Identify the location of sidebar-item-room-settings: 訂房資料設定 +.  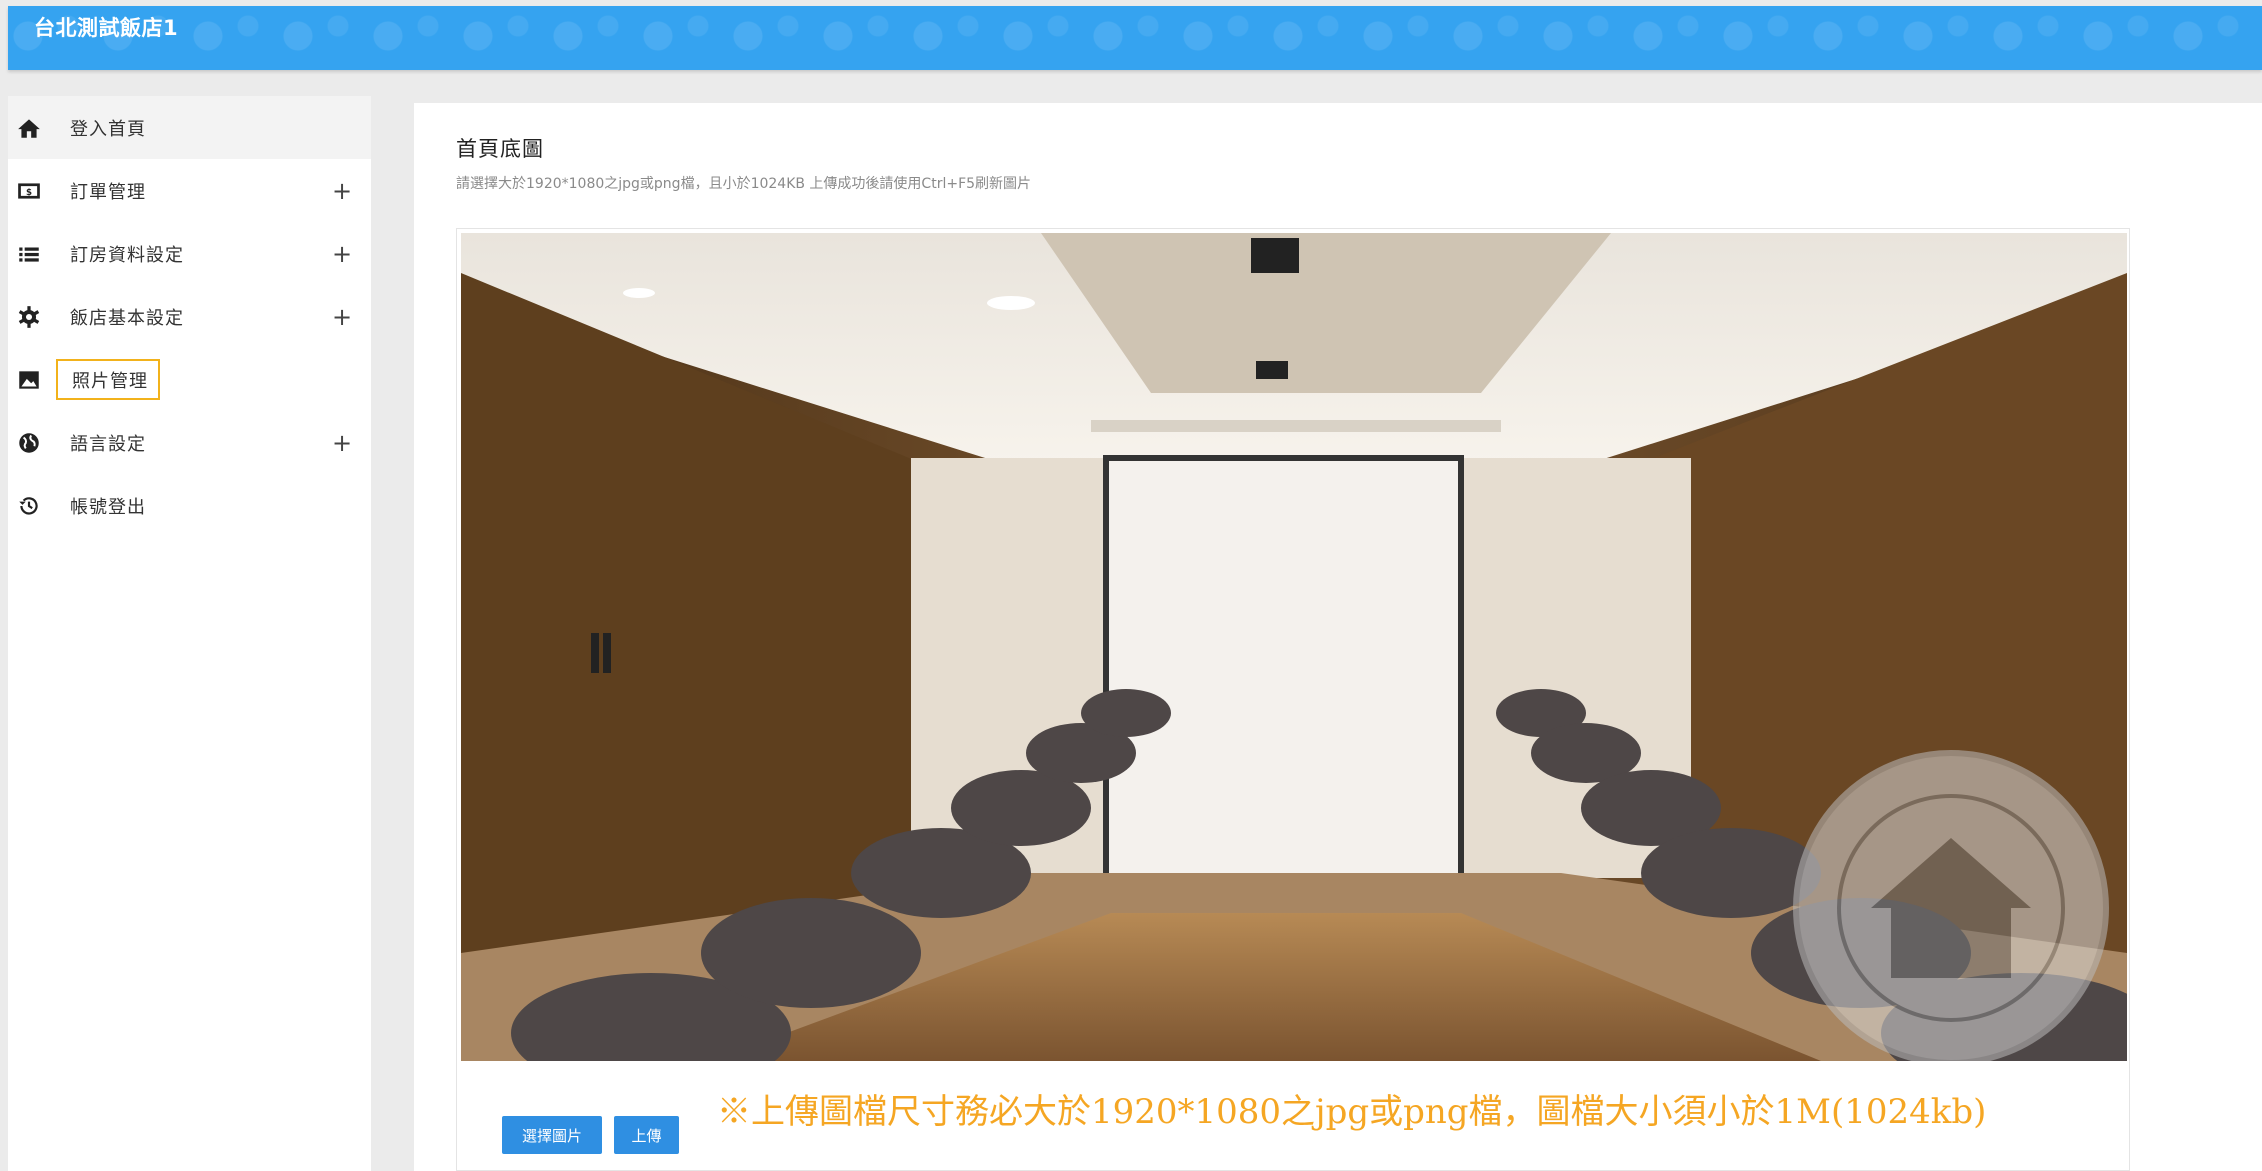
(189, 253).